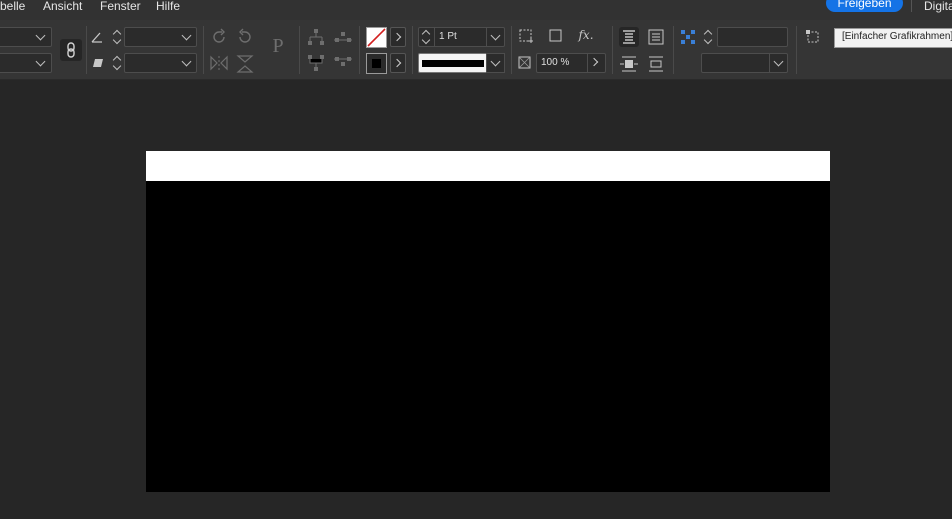 This screenshot has height=519, width=952. I want to click on jump-object-icon, so click(656, 64).